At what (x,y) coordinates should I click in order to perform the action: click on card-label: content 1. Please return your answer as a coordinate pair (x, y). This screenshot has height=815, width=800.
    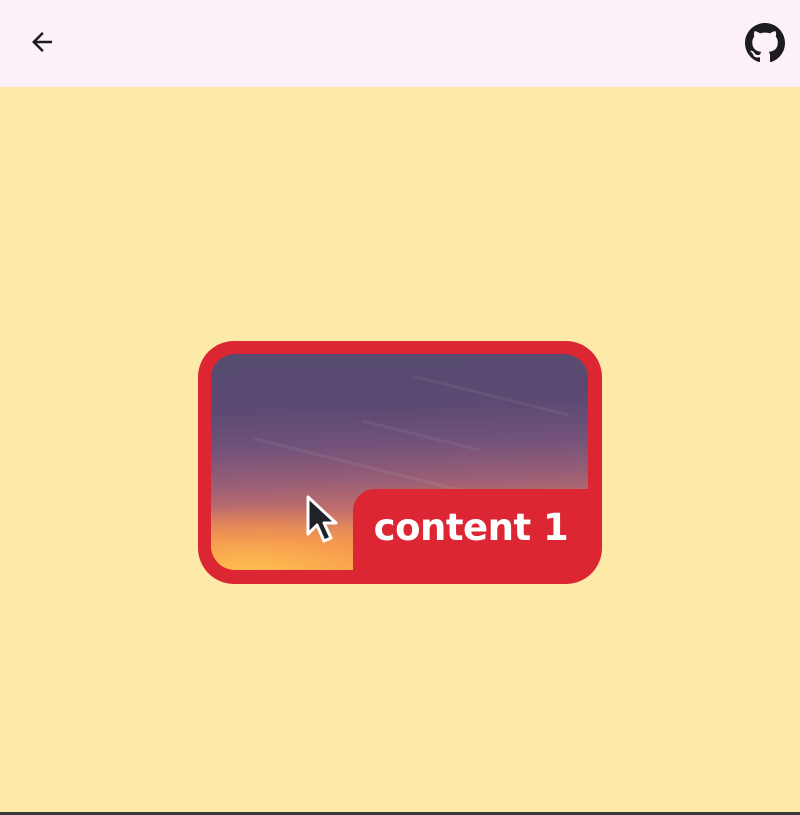
    Looking at the image, I should click on (471, 527).